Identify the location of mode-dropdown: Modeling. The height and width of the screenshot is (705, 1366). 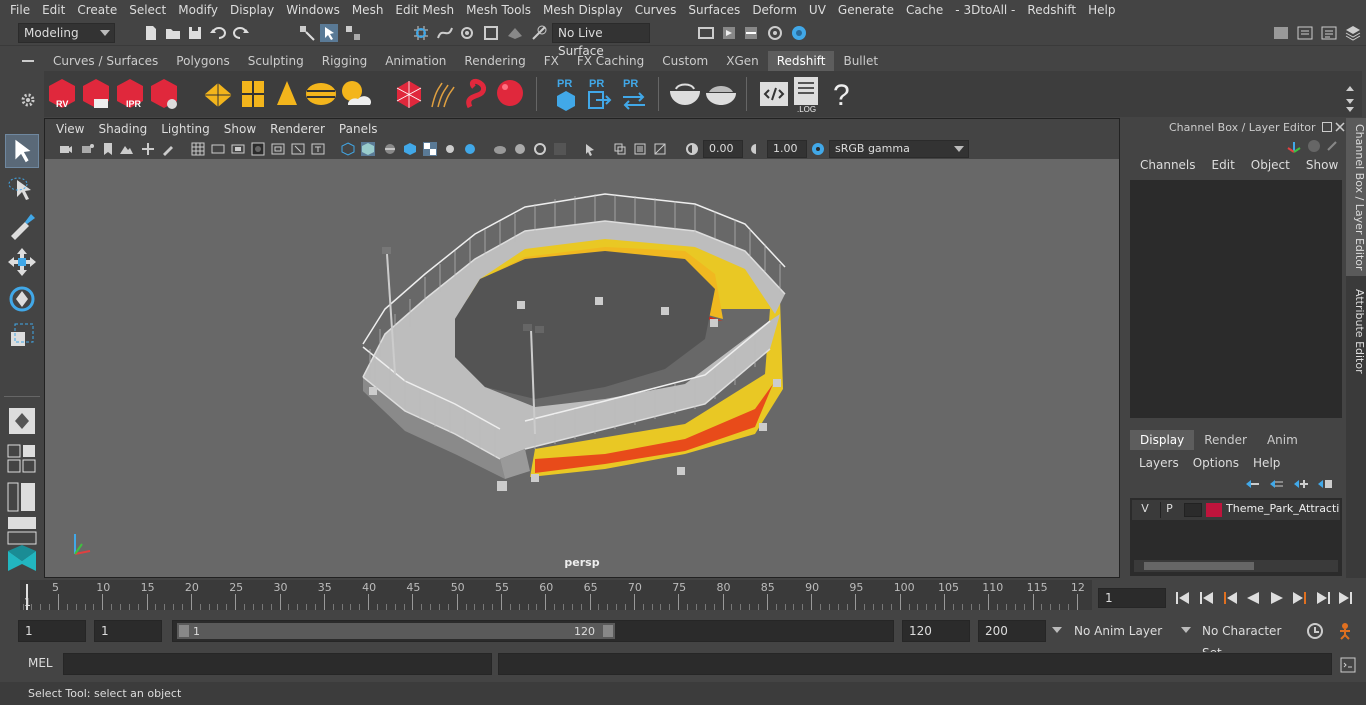
(66, 33).